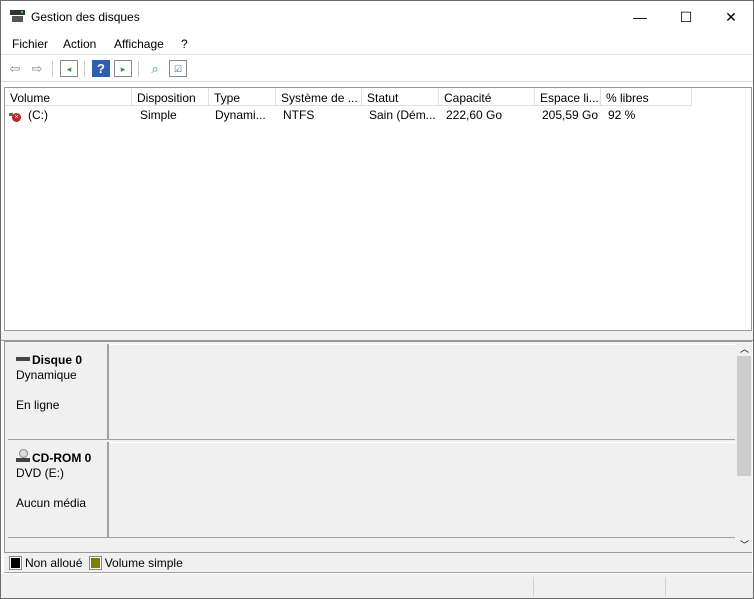 Image resolution: width=754 pixels, height=599 pixels. I want to click on minimize-button: —, so click(640, 17).